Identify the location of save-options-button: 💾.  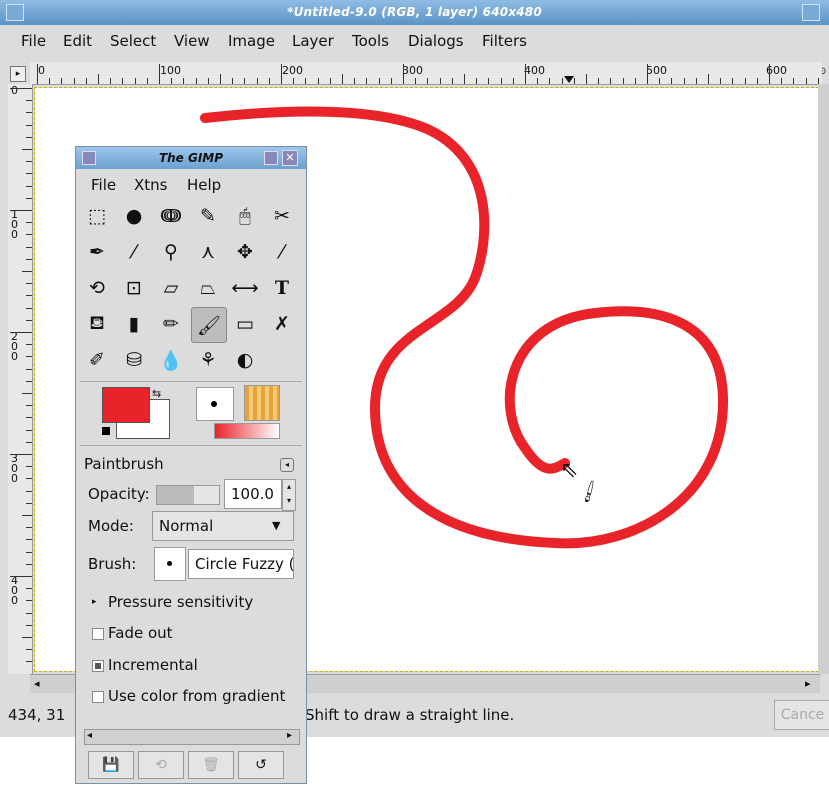
(111, 765).